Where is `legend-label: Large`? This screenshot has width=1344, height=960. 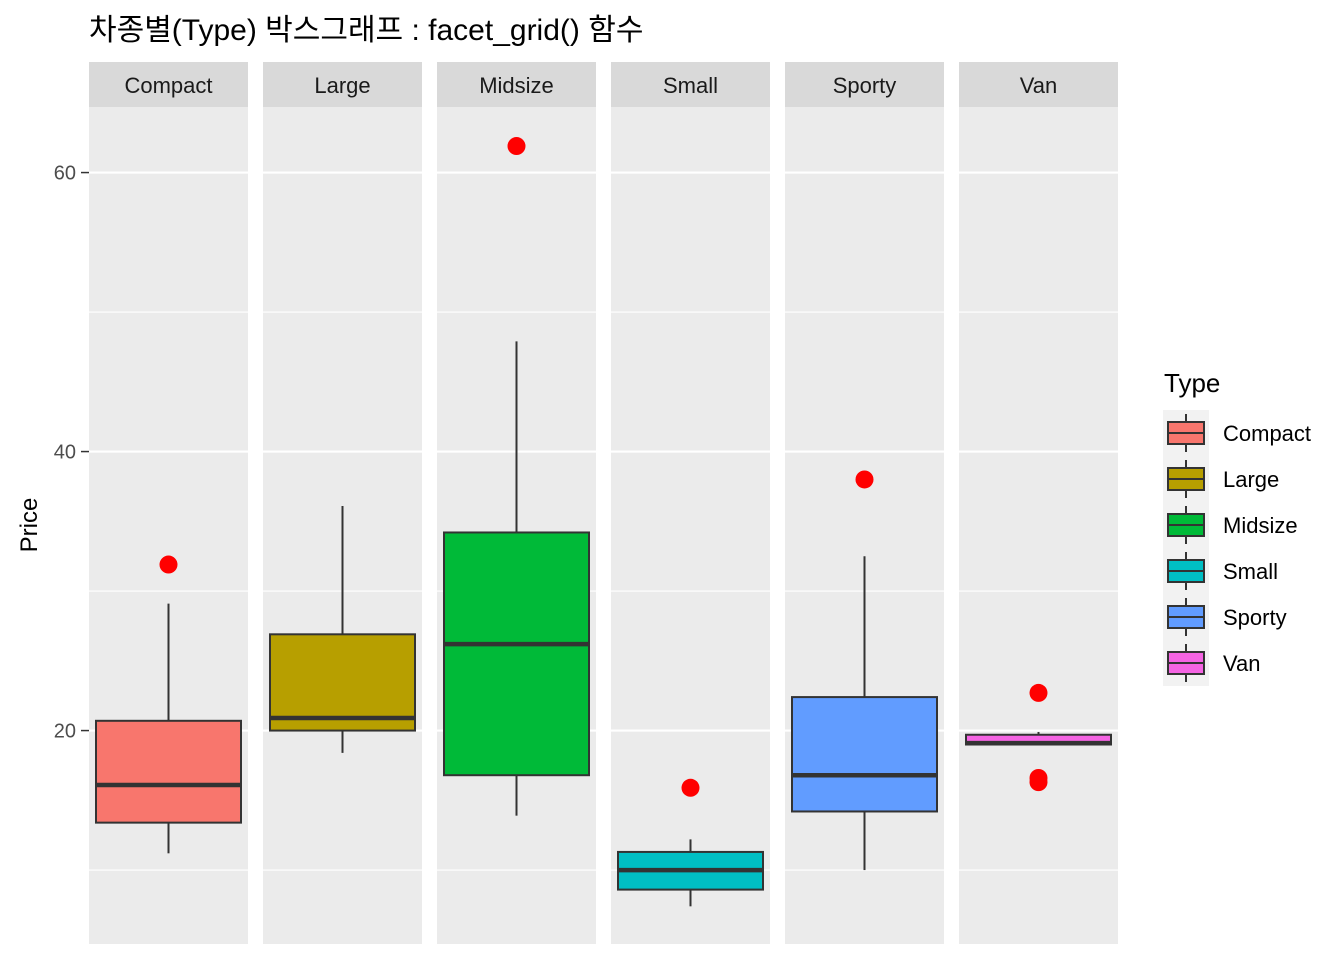
legend-label: Large is located at coordinates (1251, 479).